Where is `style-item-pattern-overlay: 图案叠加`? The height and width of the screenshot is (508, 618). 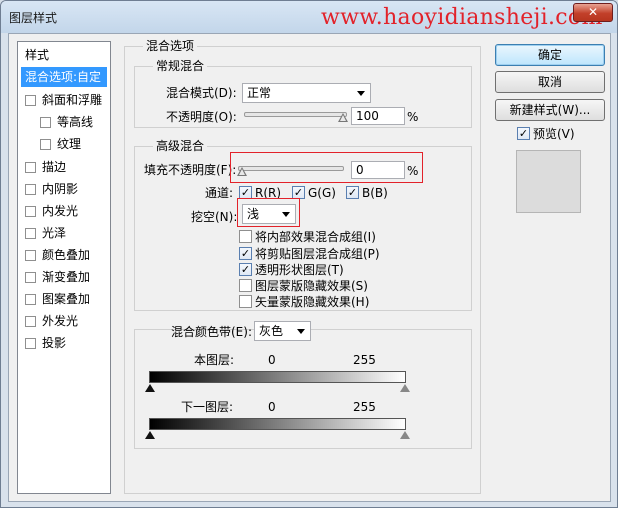 style-item-pattern-overlay: 图案叠加 is located at coordinates (64, 299).